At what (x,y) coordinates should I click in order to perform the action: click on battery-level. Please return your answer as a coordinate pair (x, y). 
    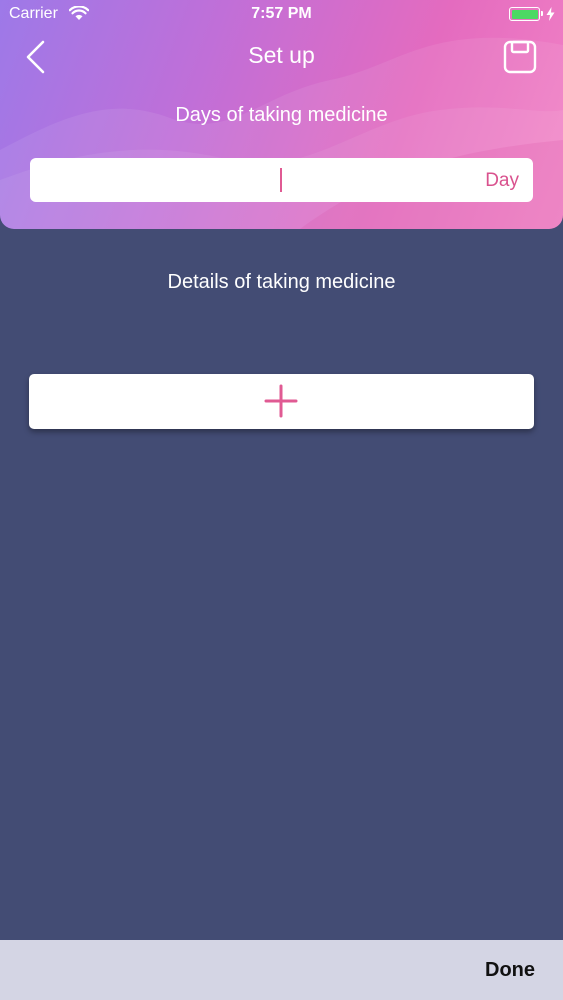
    Looking at the image, I should click on (524, 14).